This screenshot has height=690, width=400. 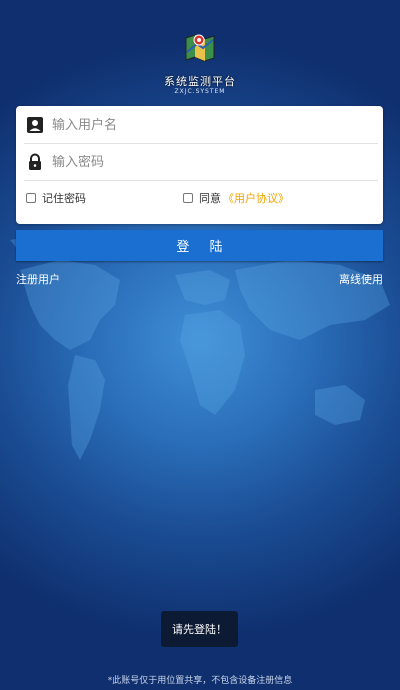 I want to click on remember-password-option: 记住密码, so click(x=56, y=198).